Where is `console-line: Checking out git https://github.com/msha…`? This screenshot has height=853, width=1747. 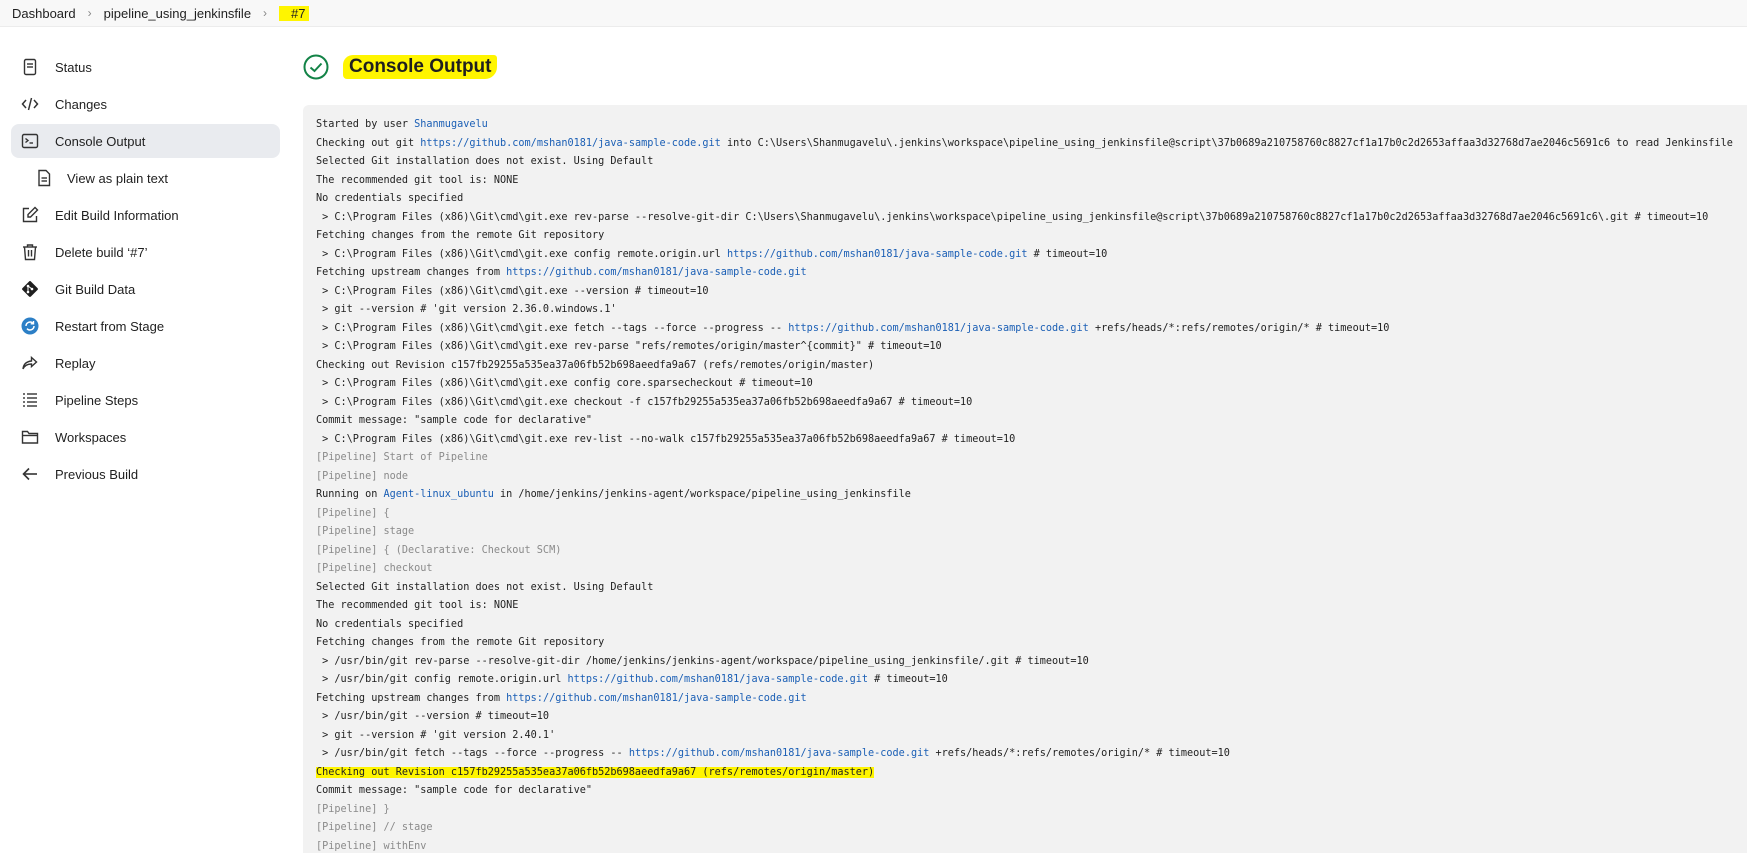 console-line: Checking out git https://github.com/msha… is located at coordinates (1025, 144).